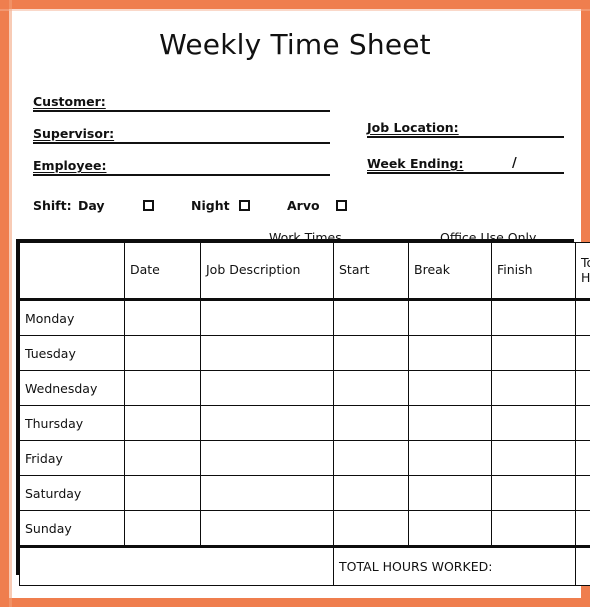  What do you see at coordinates (72, 317) in the screenshot?
I see `row-day-label: Monday` at bounding box center [72, 317].